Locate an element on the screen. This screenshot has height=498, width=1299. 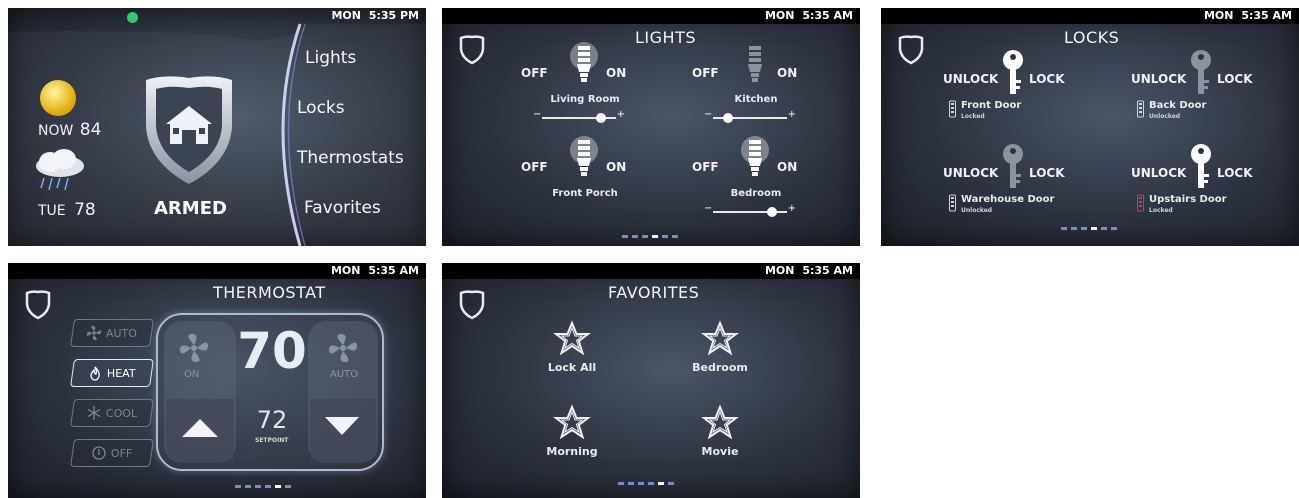
lightbulb-off-icon is located at coordinates (755, 63).